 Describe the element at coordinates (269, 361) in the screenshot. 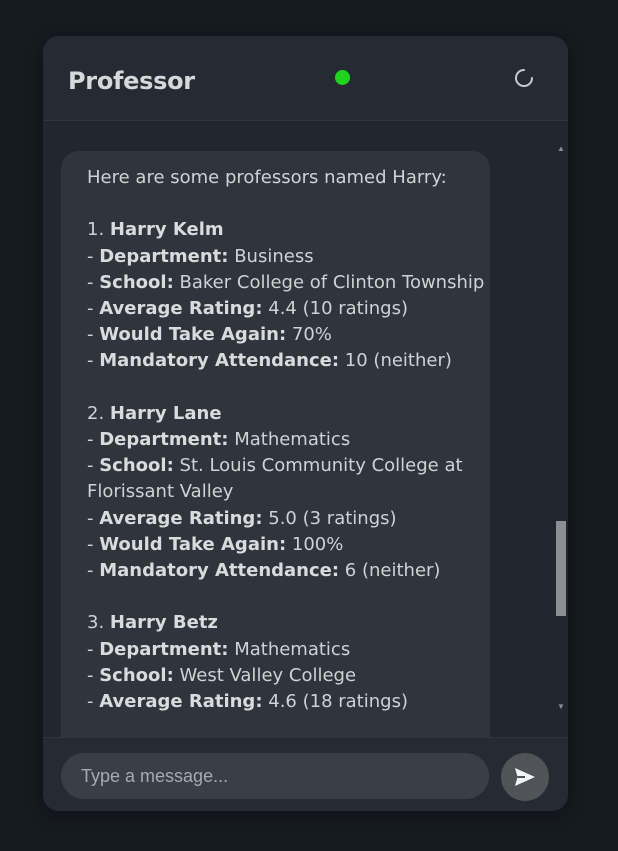

I see `professor-attendance: - Mandatory Attendance: 10 (neither)` at that location.